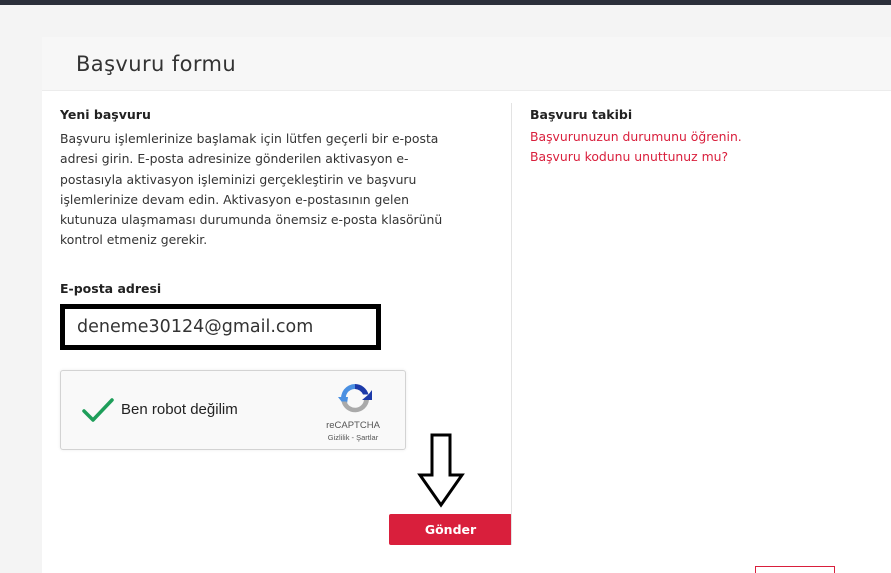 This screenshot has width=891, height=573. What do you see at coordinates (450, 529) in the screenshot?
I see `submit-button: Gönder` at bounding box center [450, 529].